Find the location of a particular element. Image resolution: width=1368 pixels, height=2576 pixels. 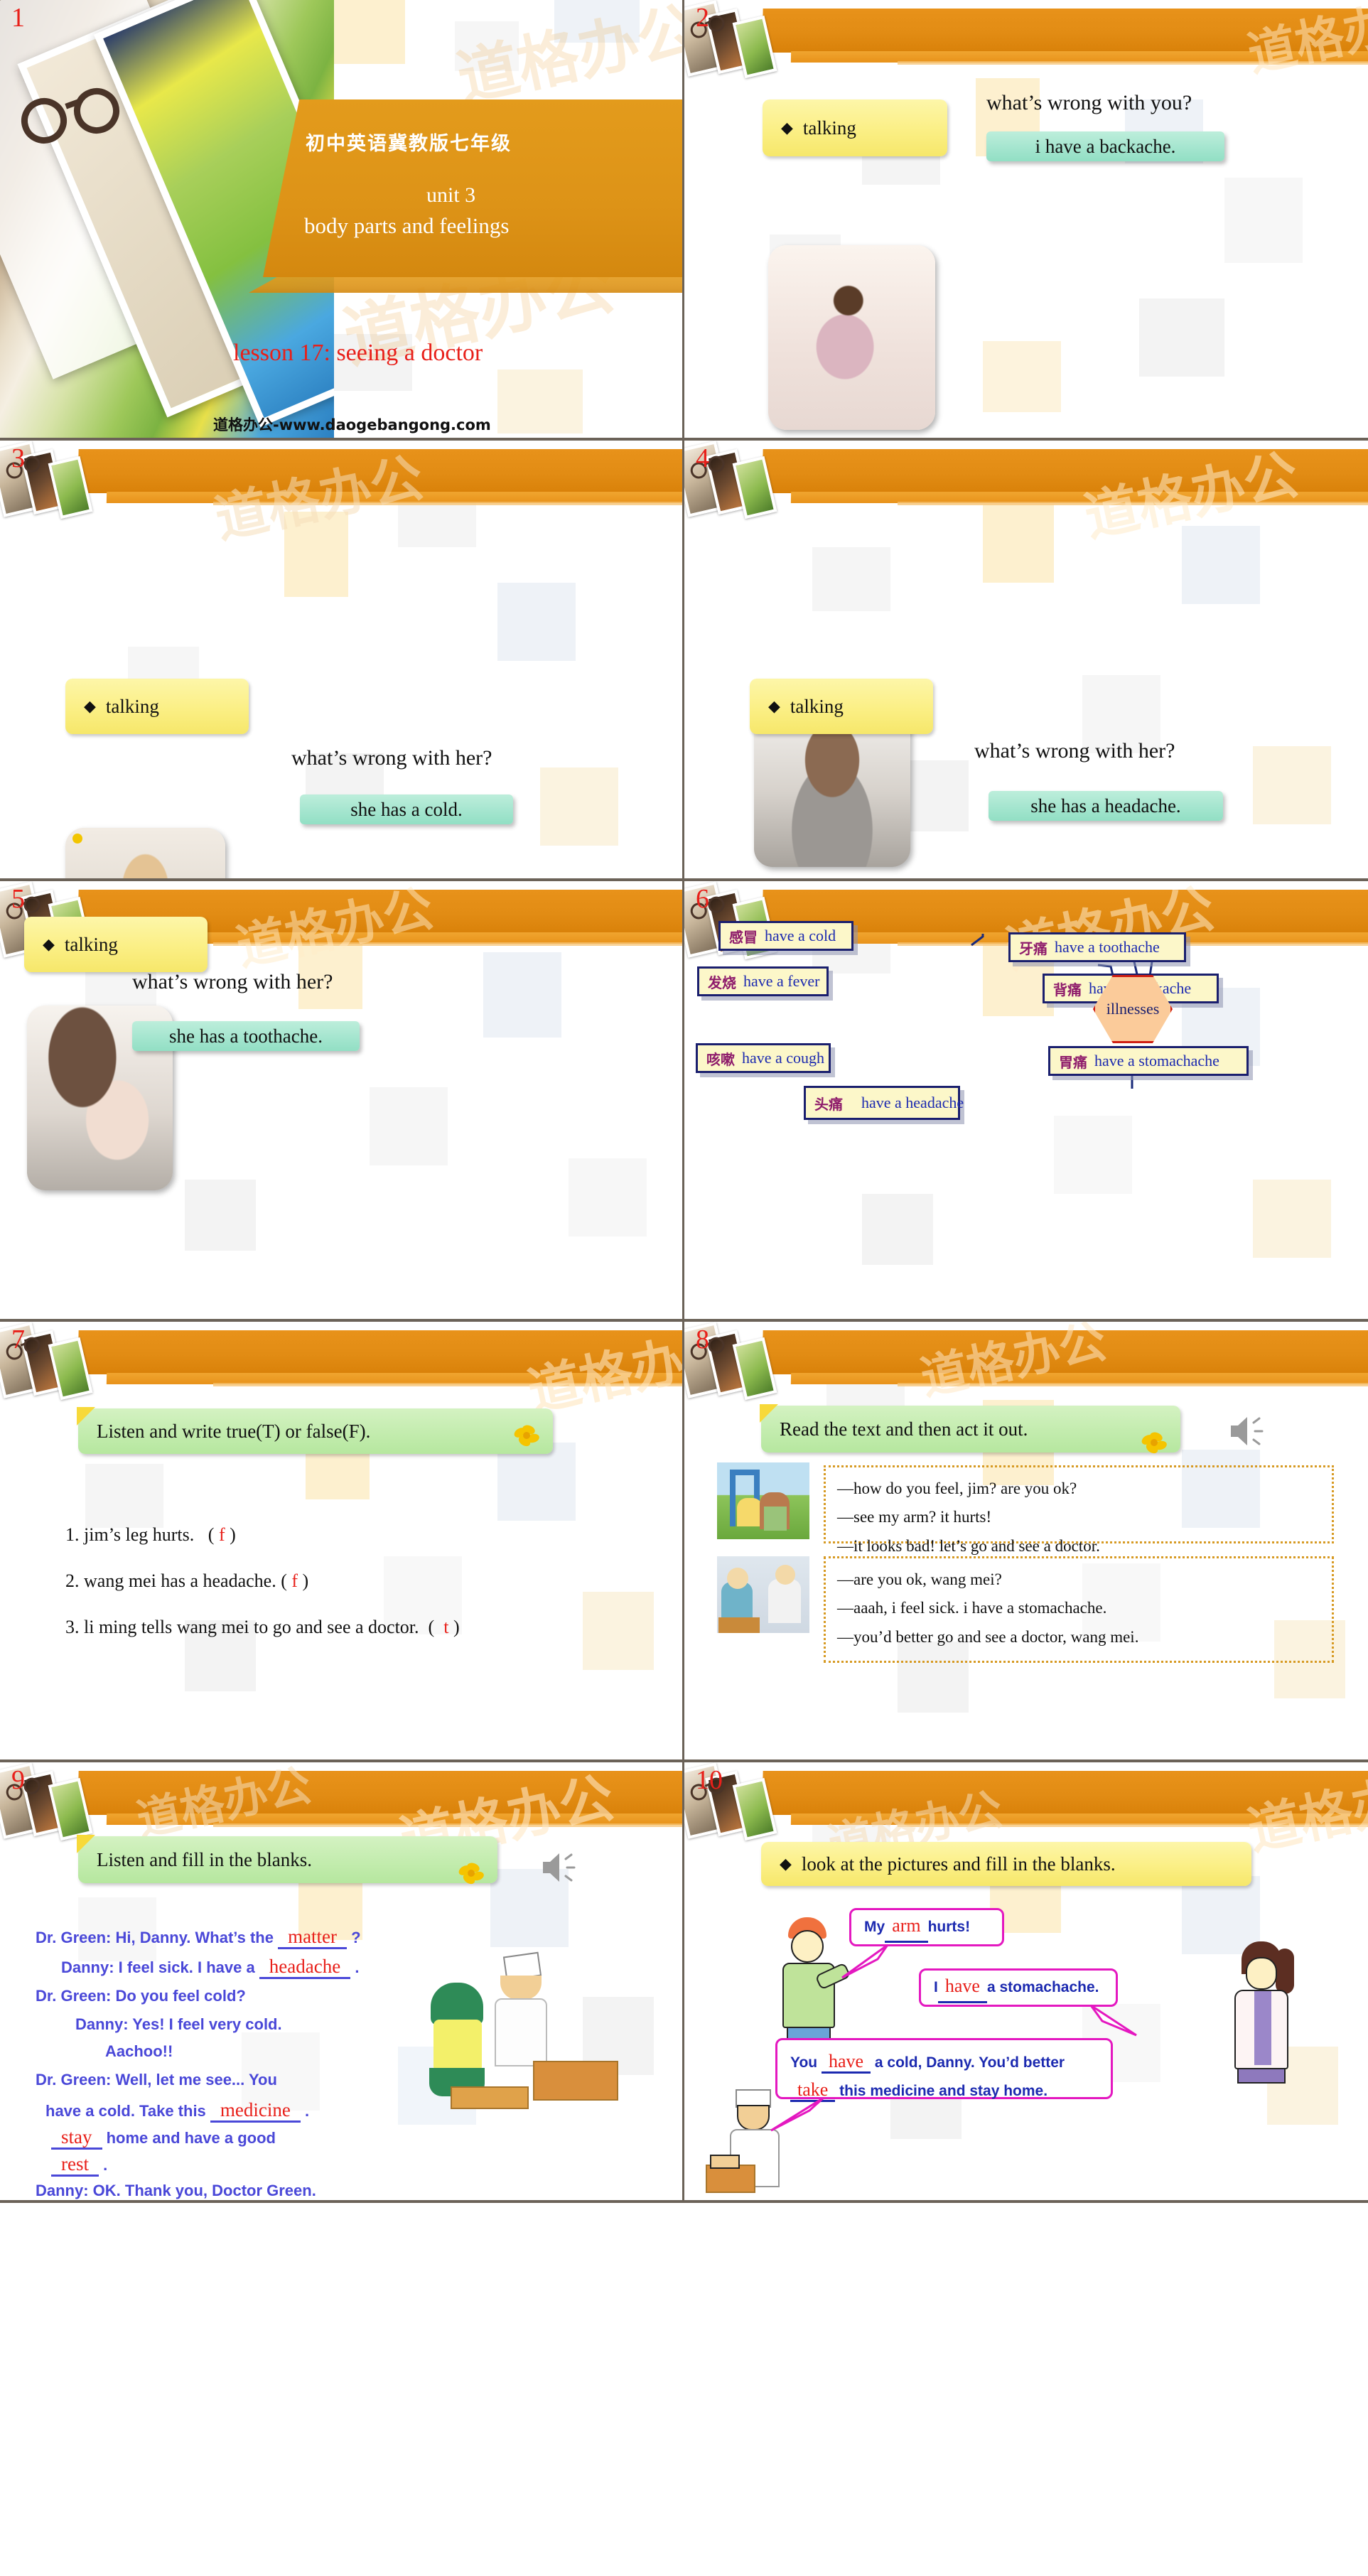

slide-number: 9 is located at coordinates (18, 1780).